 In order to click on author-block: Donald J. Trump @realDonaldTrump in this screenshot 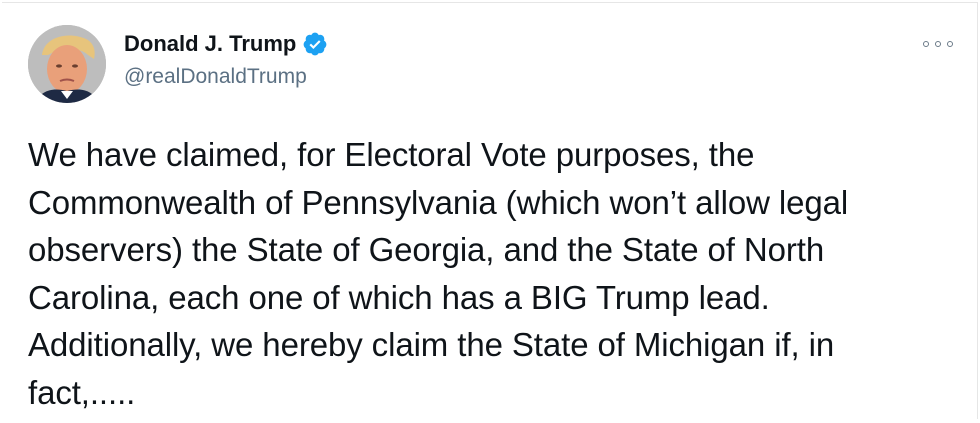, I will do `click(226, 60)`.